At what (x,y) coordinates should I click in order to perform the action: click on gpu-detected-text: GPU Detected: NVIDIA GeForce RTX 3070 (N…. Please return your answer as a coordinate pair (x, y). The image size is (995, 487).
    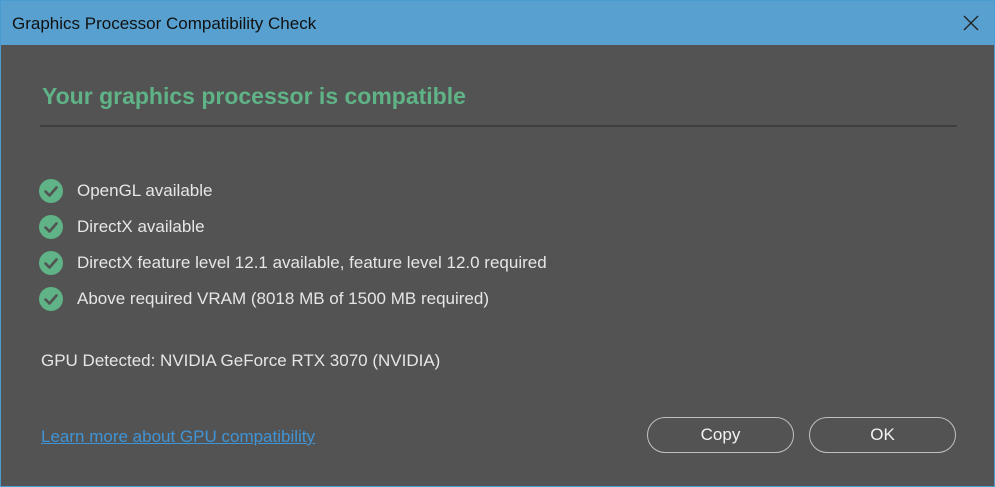
    Looking at the image, I should click on (241, 360).